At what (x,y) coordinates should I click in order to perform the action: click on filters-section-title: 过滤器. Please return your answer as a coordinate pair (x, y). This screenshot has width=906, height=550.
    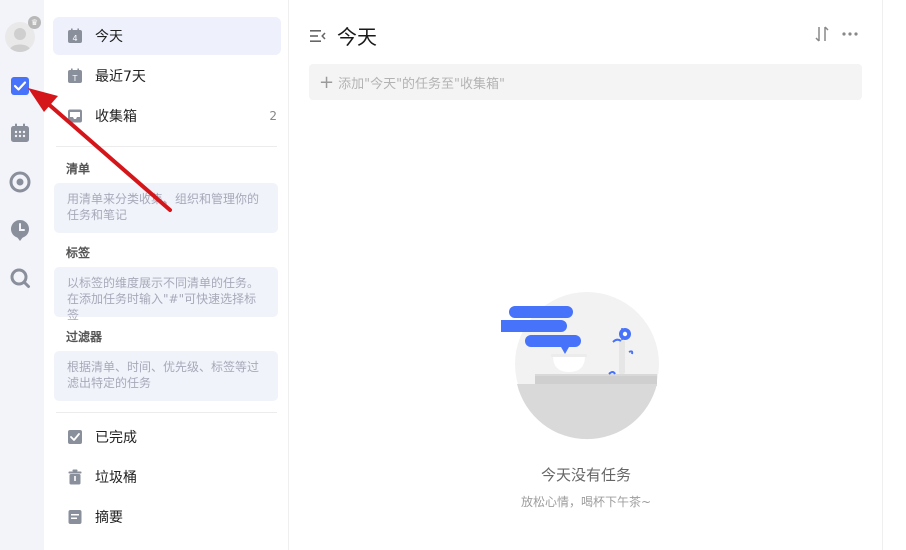
    Looking at the image, I should click on (84, 337).